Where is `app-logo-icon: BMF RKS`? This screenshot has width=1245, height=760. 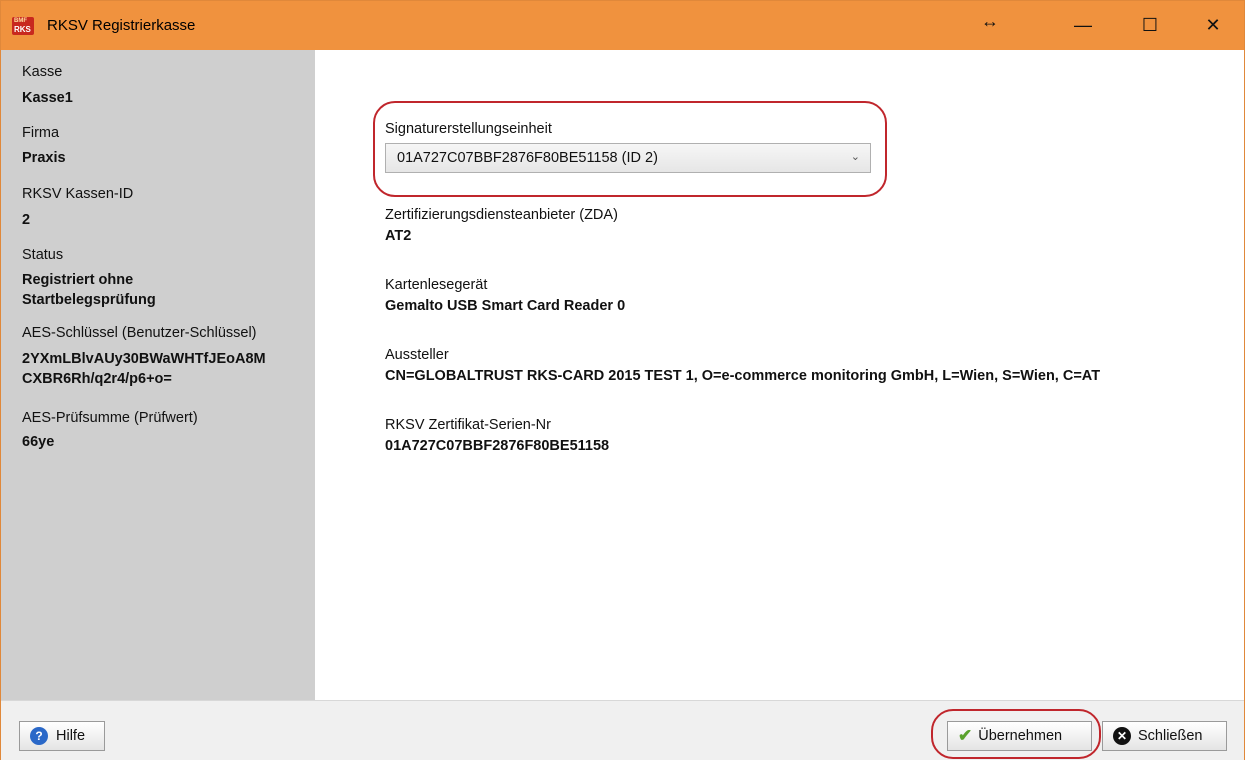 app-logo-icon: BMF RKS is located at coordinates (23, 26).